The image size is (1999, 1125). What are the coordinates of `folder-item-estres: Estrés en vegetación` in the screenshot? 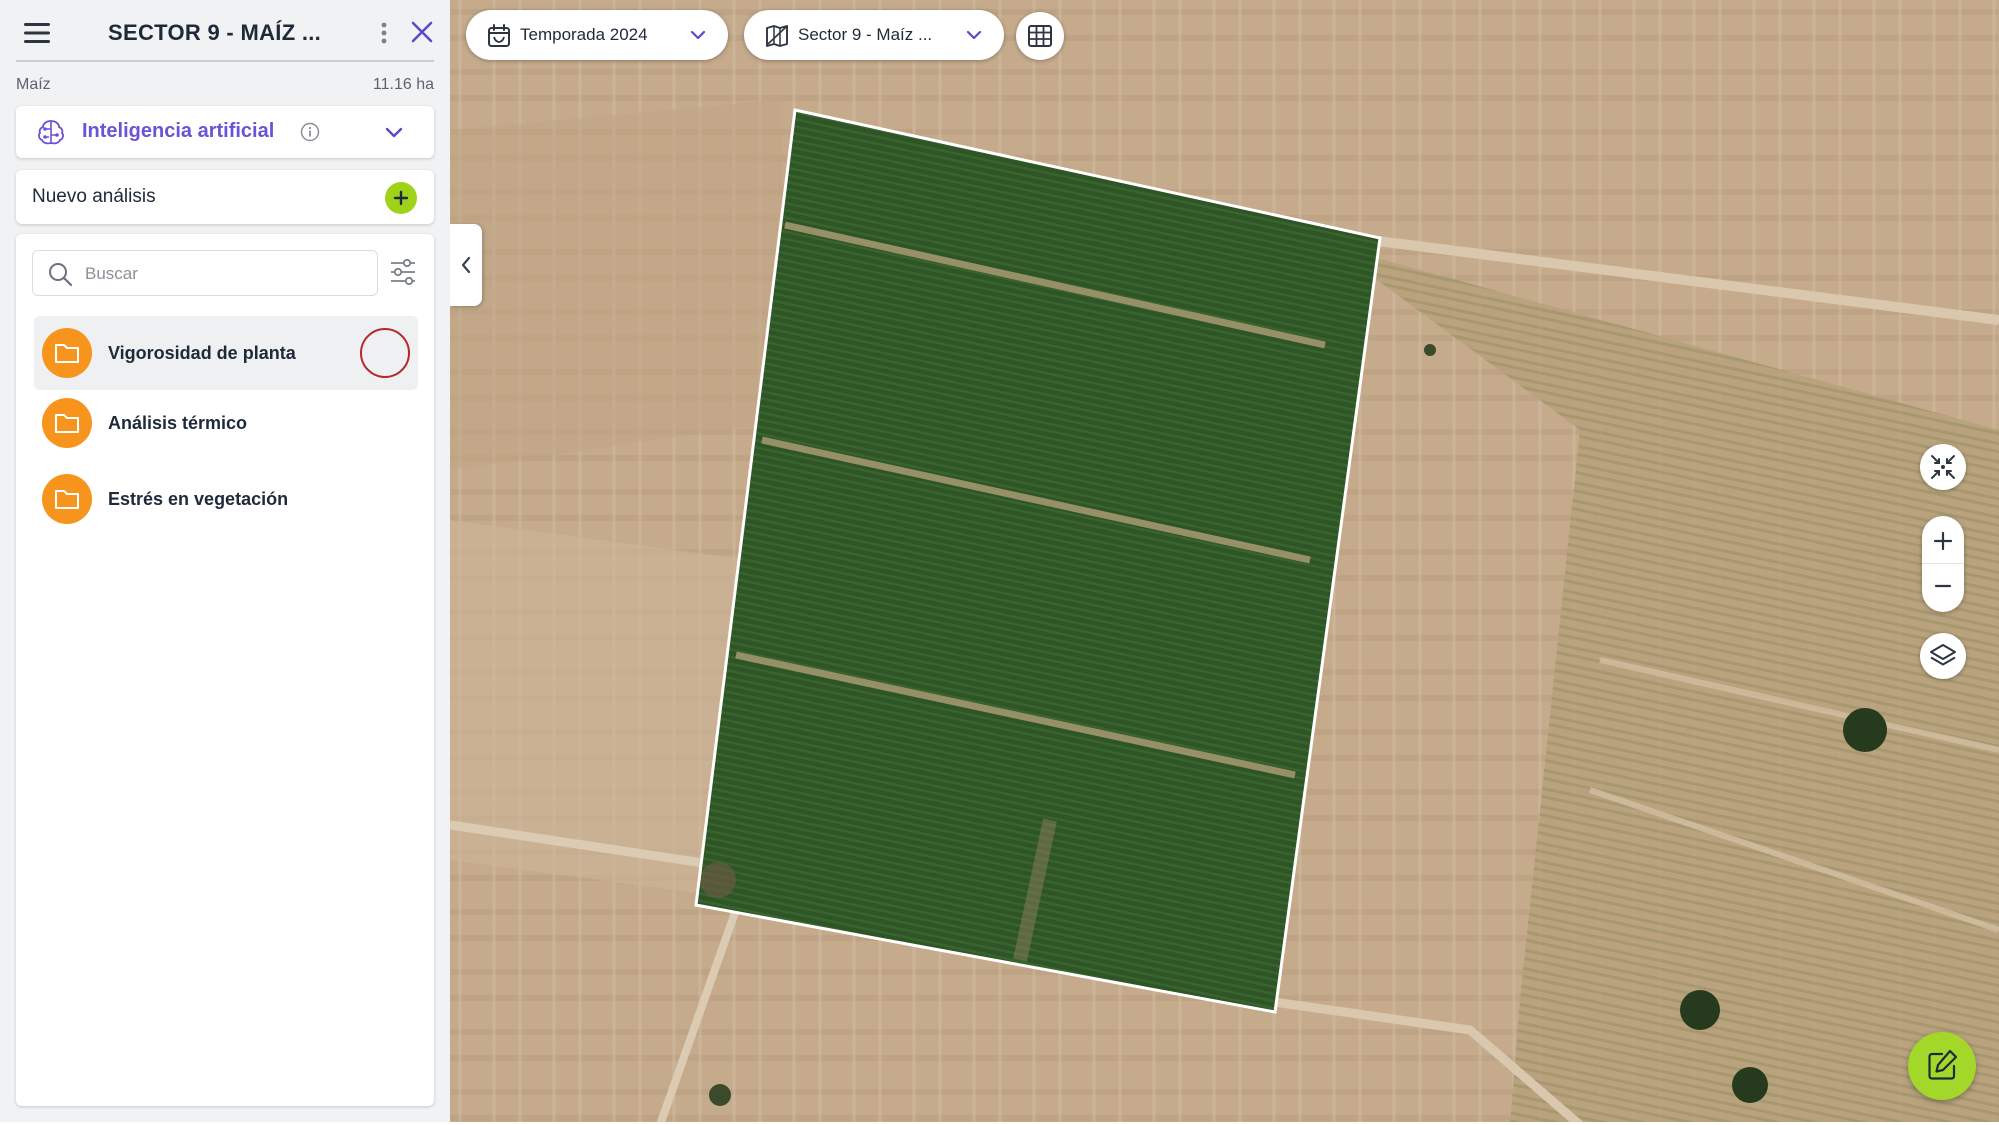 It's located at (226, 499).